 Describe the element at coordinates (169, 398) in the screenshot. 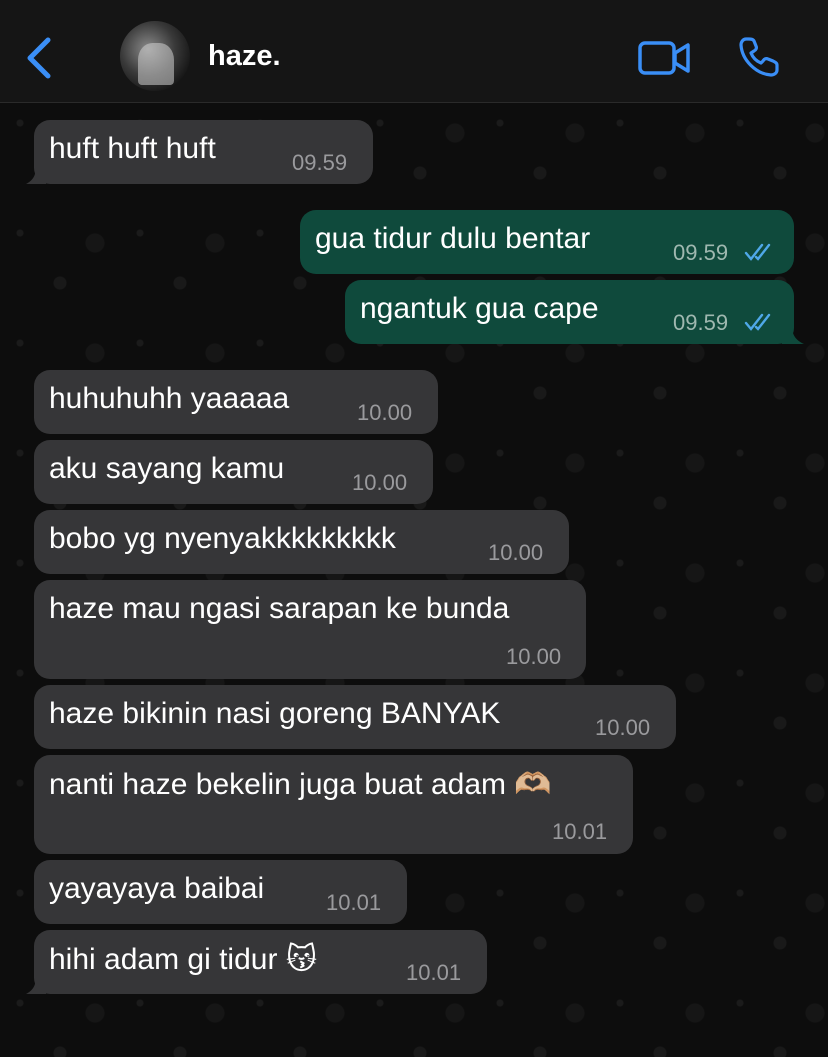

I see `message-text: huhuhuhh yaaaaa` at that location.